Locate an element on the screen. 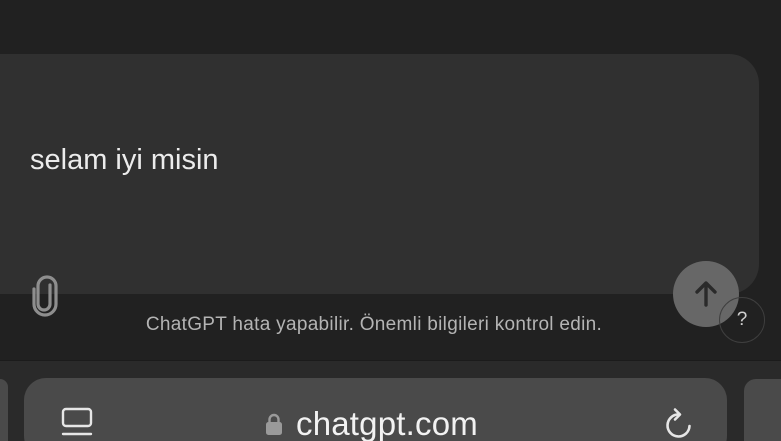 The height and width of the screenshot is (441, 781). reload-icon is located at coordinates (678, 423).